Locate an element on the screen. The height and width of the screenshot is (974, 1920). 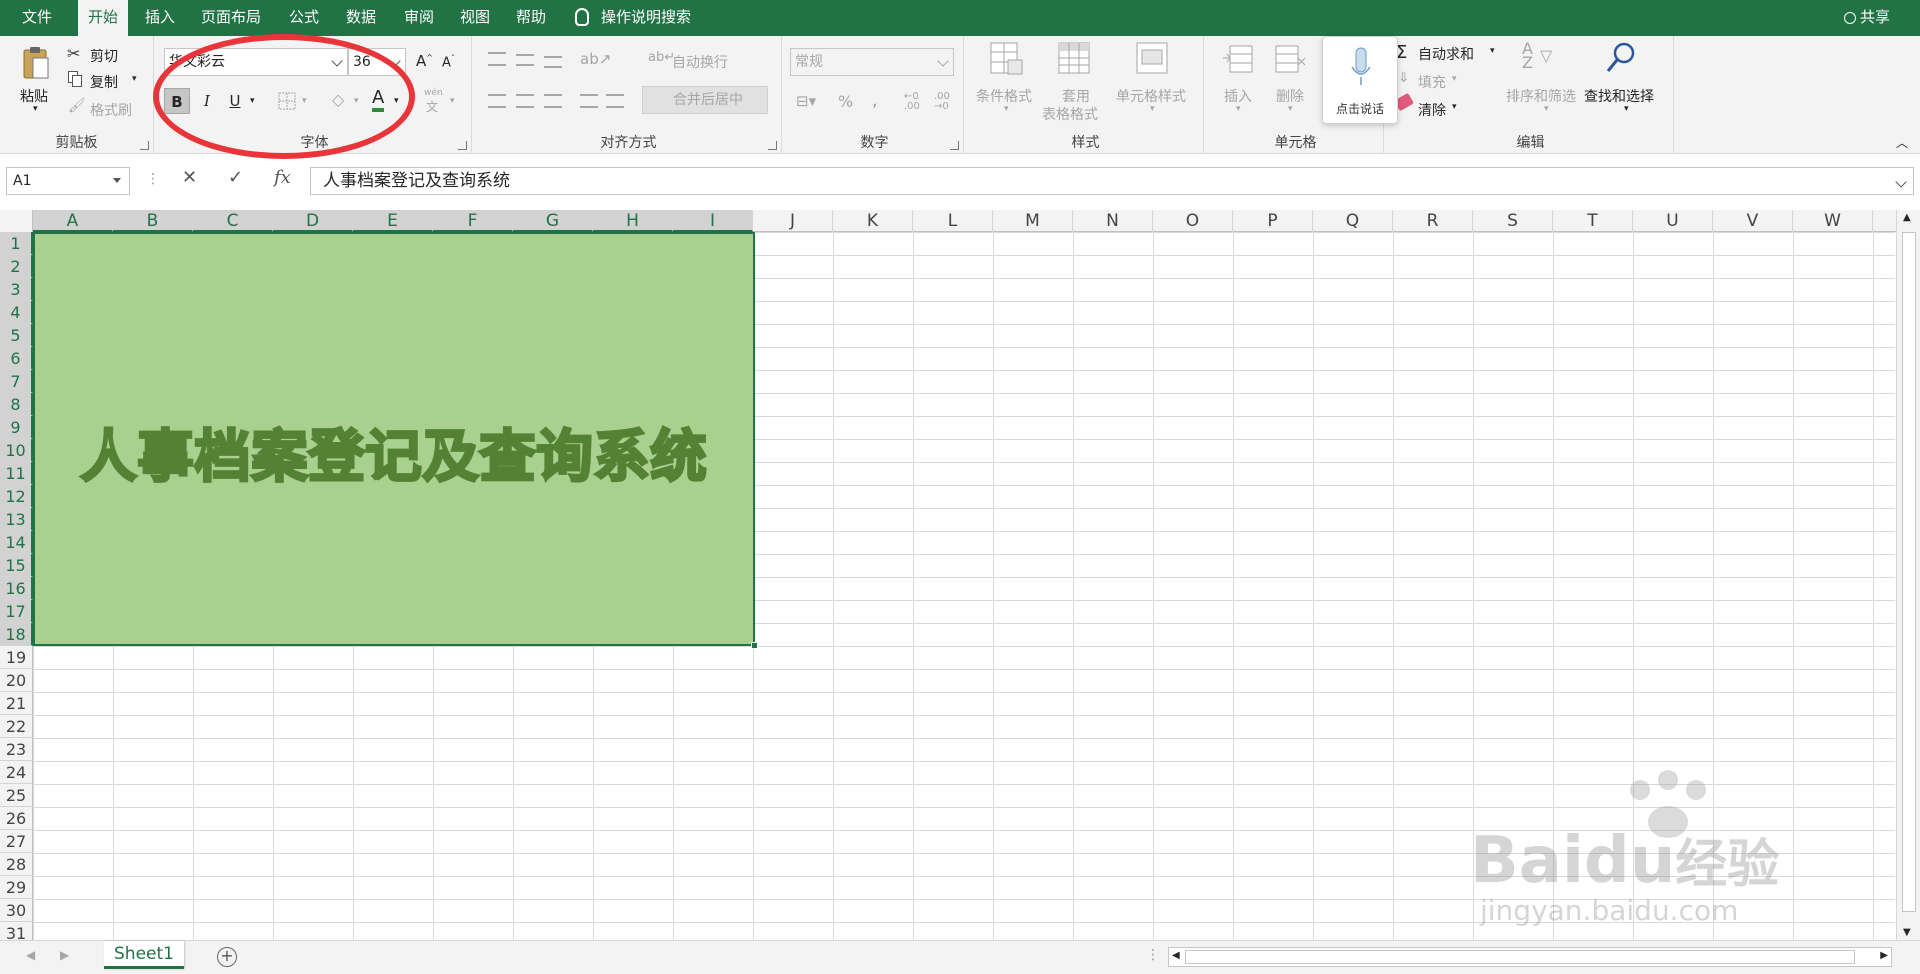
column-header-n: N is located at coordinates (1113, 221).